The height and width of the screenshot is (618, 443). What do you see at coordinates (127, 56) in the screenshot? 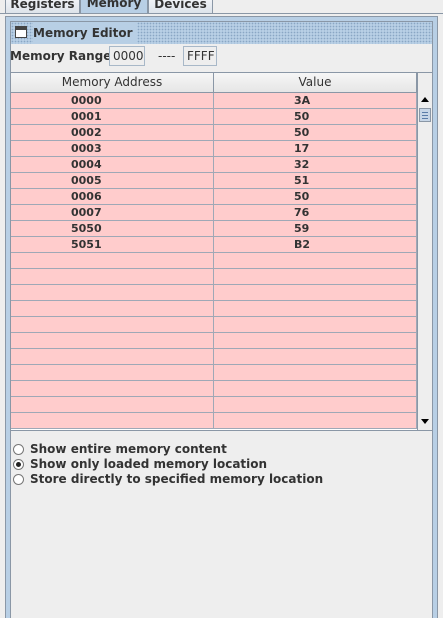
I see `range-start-field: 0000` at bounding box center [127, 56].